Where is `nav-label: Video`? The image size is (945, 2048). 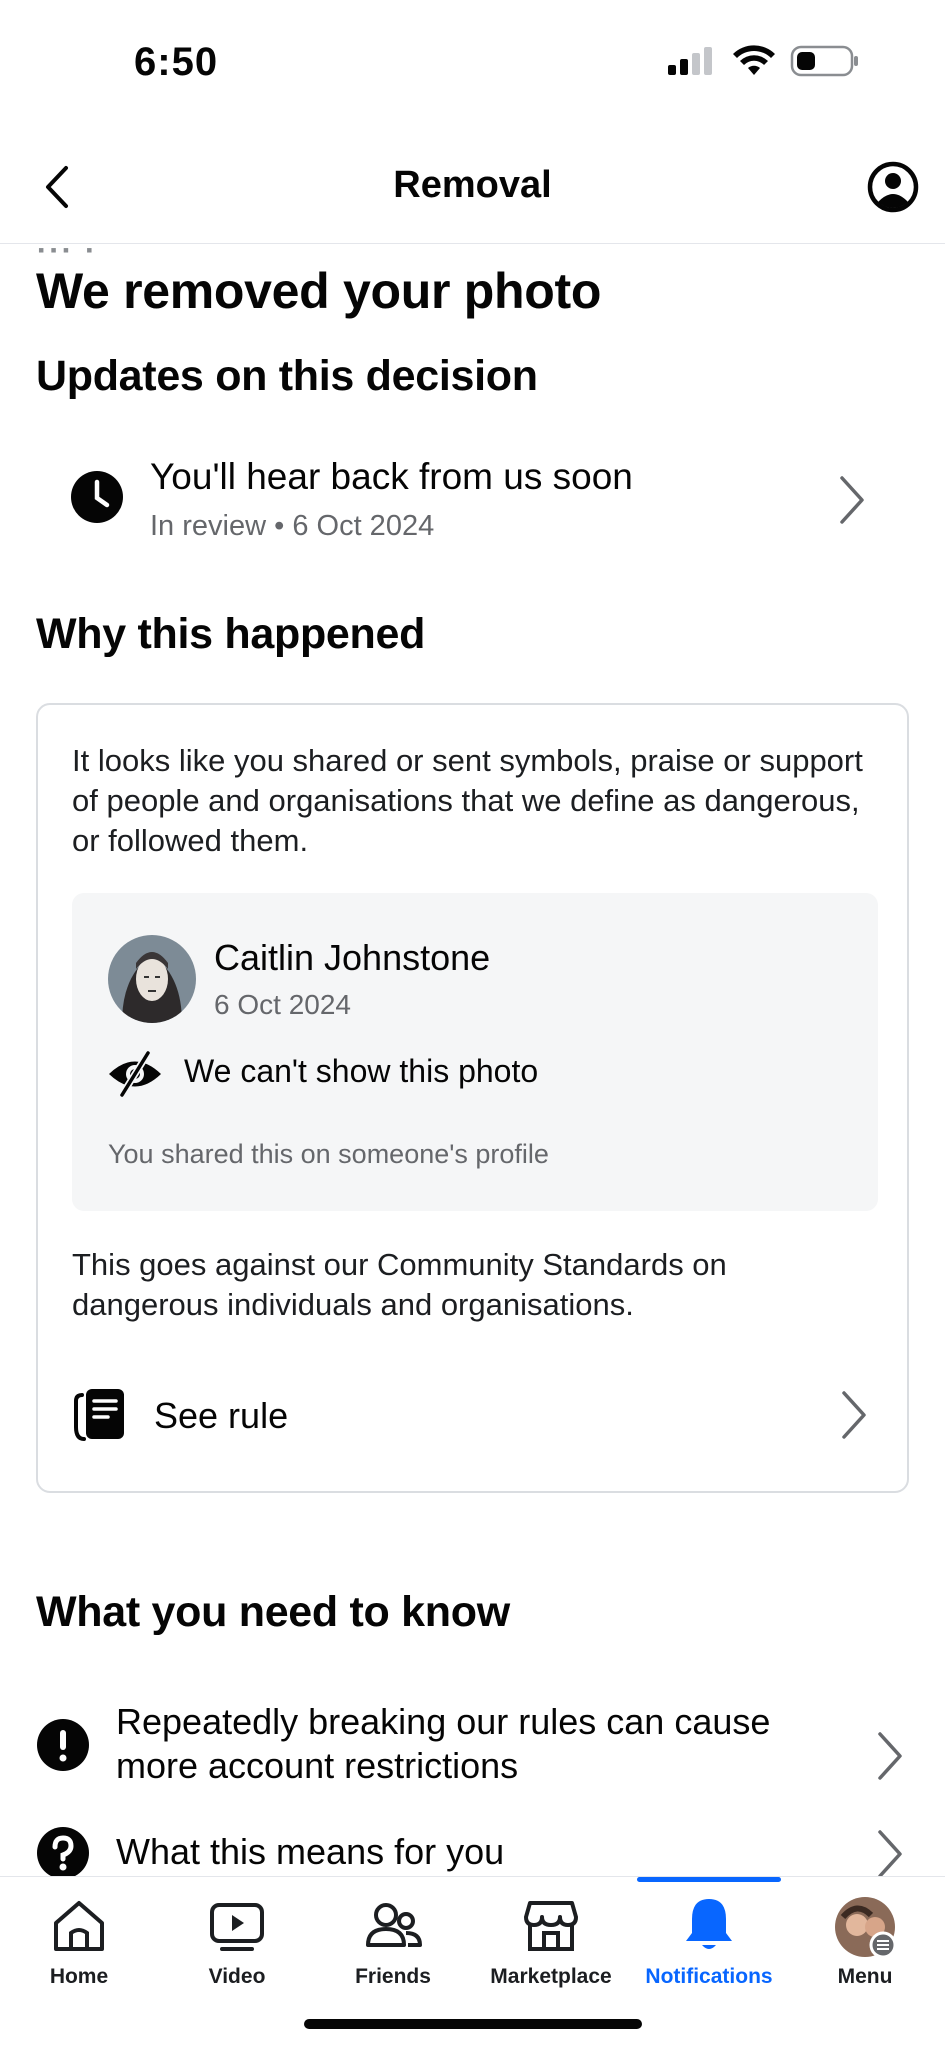
nav-label: Video is located at coordinates (237, 1976).